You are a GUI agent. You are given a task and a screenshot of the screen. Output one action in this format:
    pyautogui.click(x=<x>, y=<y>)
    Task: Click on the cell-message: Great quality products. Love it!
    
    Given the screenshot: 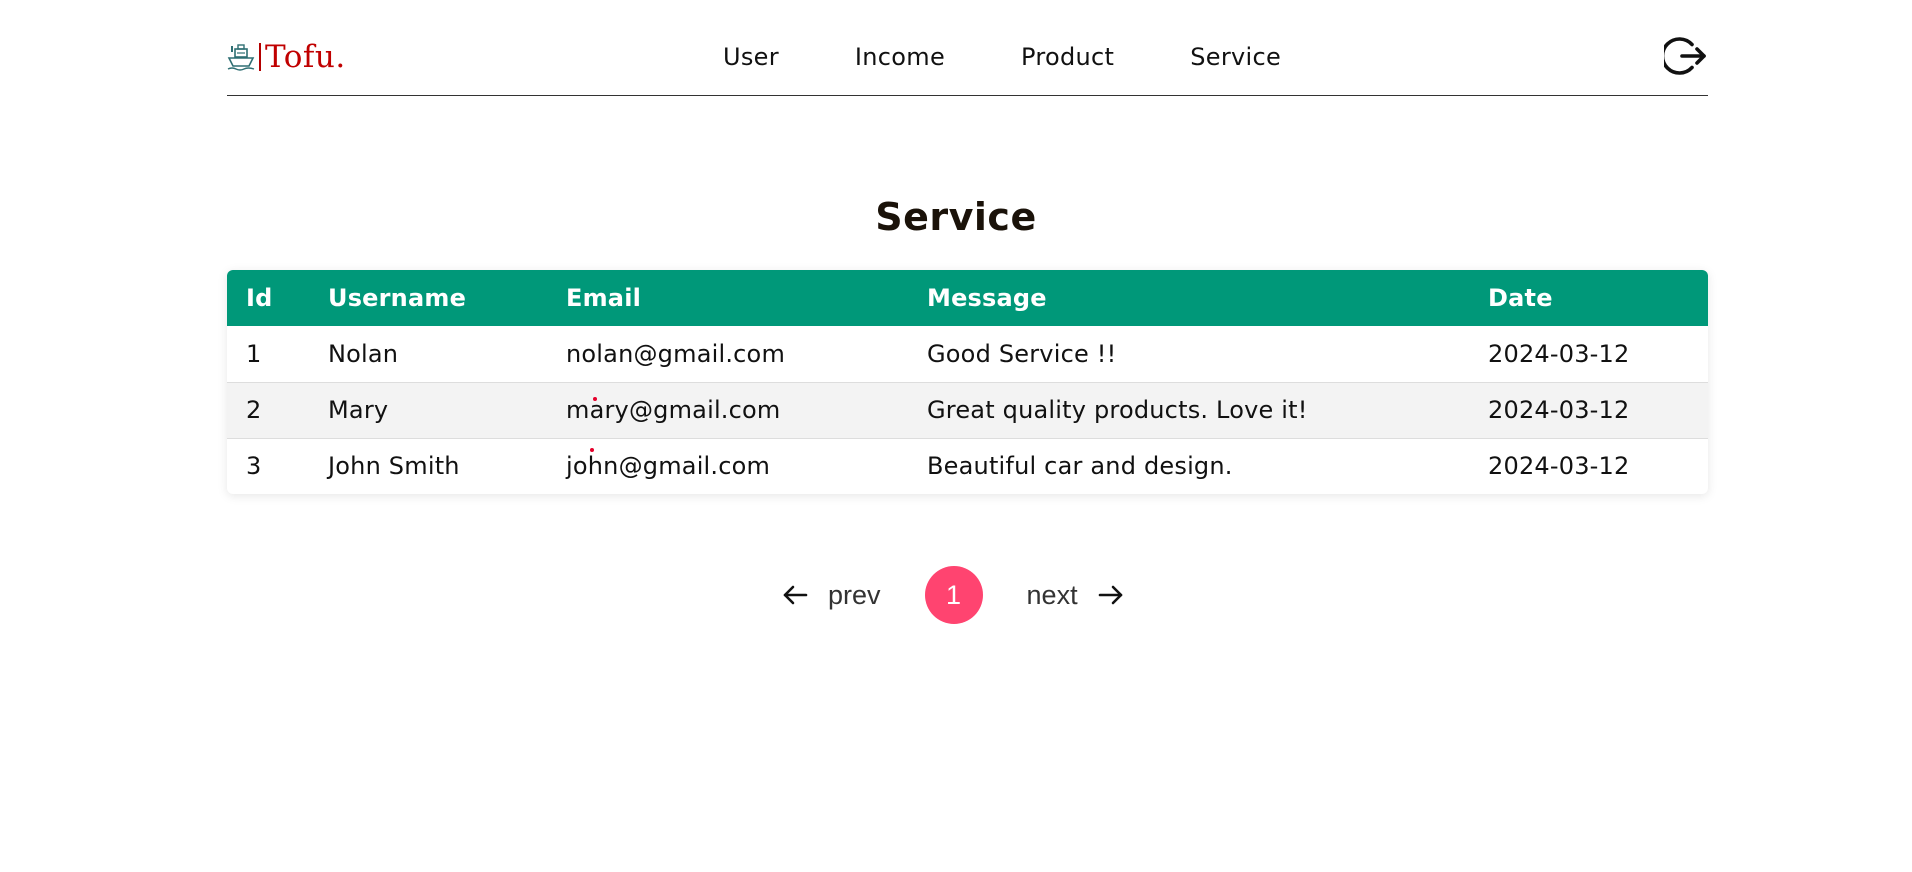 What is the action you would take?
    pyautogui.click(x=1117, y=410)
    